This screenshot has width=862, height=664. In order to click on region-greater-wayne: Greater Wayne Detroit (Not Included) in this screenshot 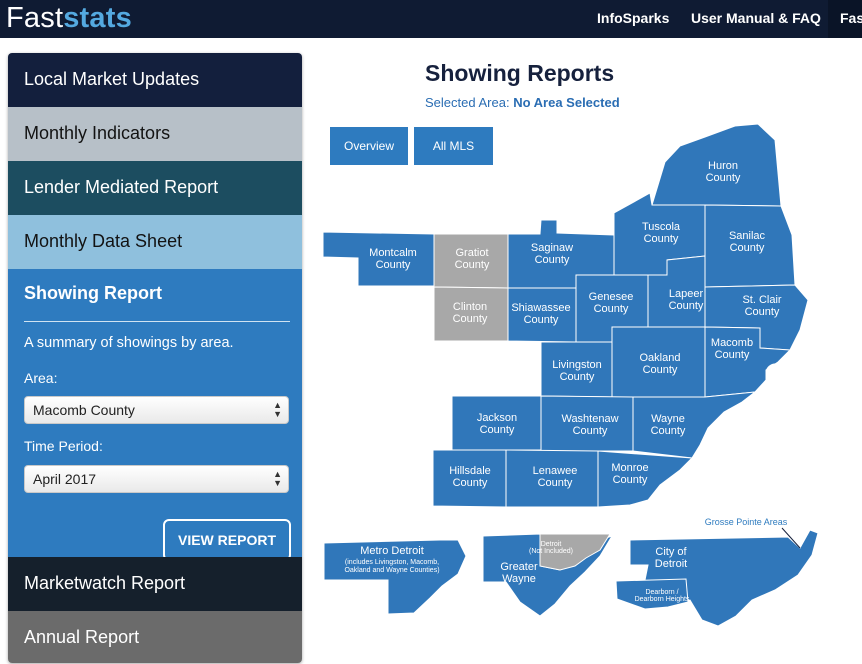, I will do `click(548, 575)`.